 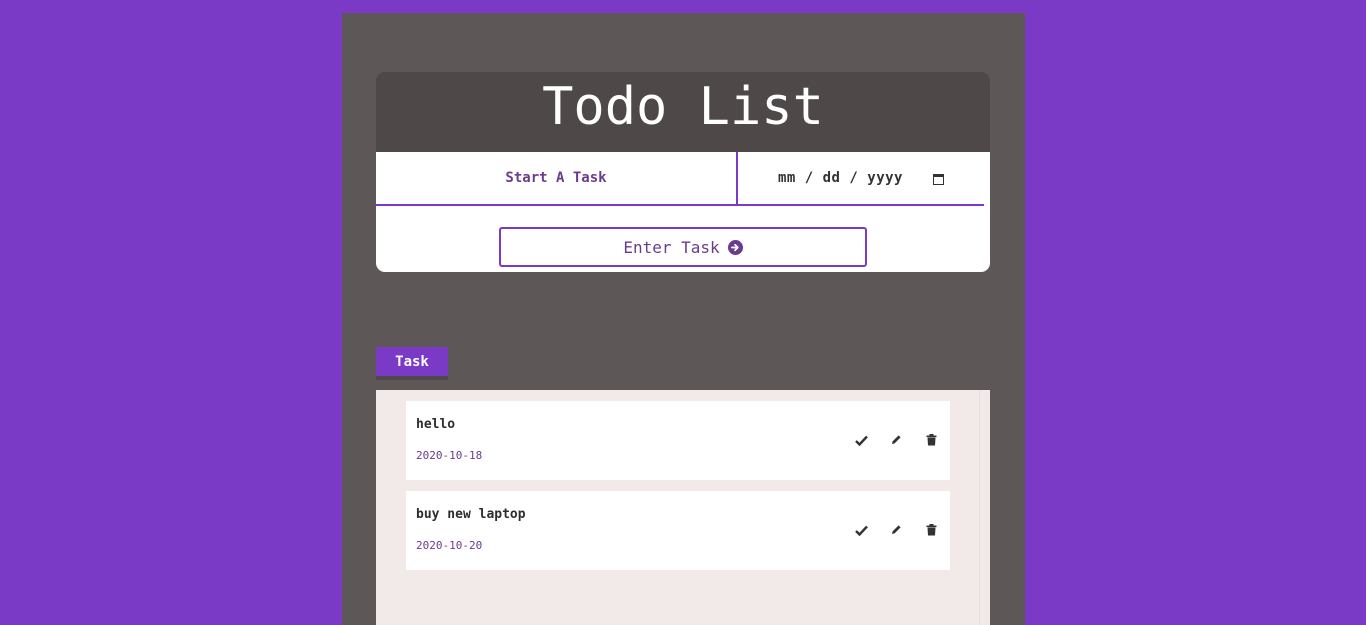 I want to click on calendar-icon, so click(x=938, y=179).